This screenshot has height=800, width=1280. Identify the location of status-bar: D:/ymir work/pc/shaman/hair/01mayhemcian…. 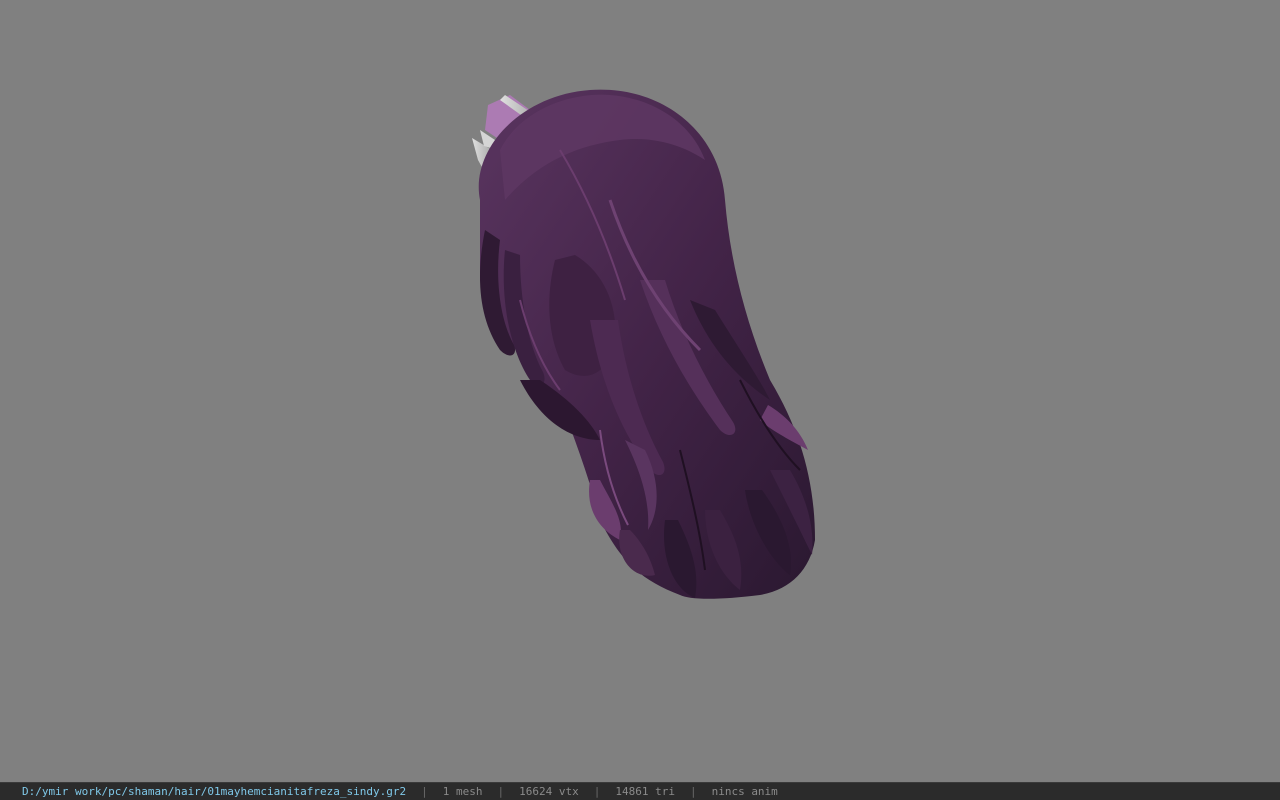
(640, 791).